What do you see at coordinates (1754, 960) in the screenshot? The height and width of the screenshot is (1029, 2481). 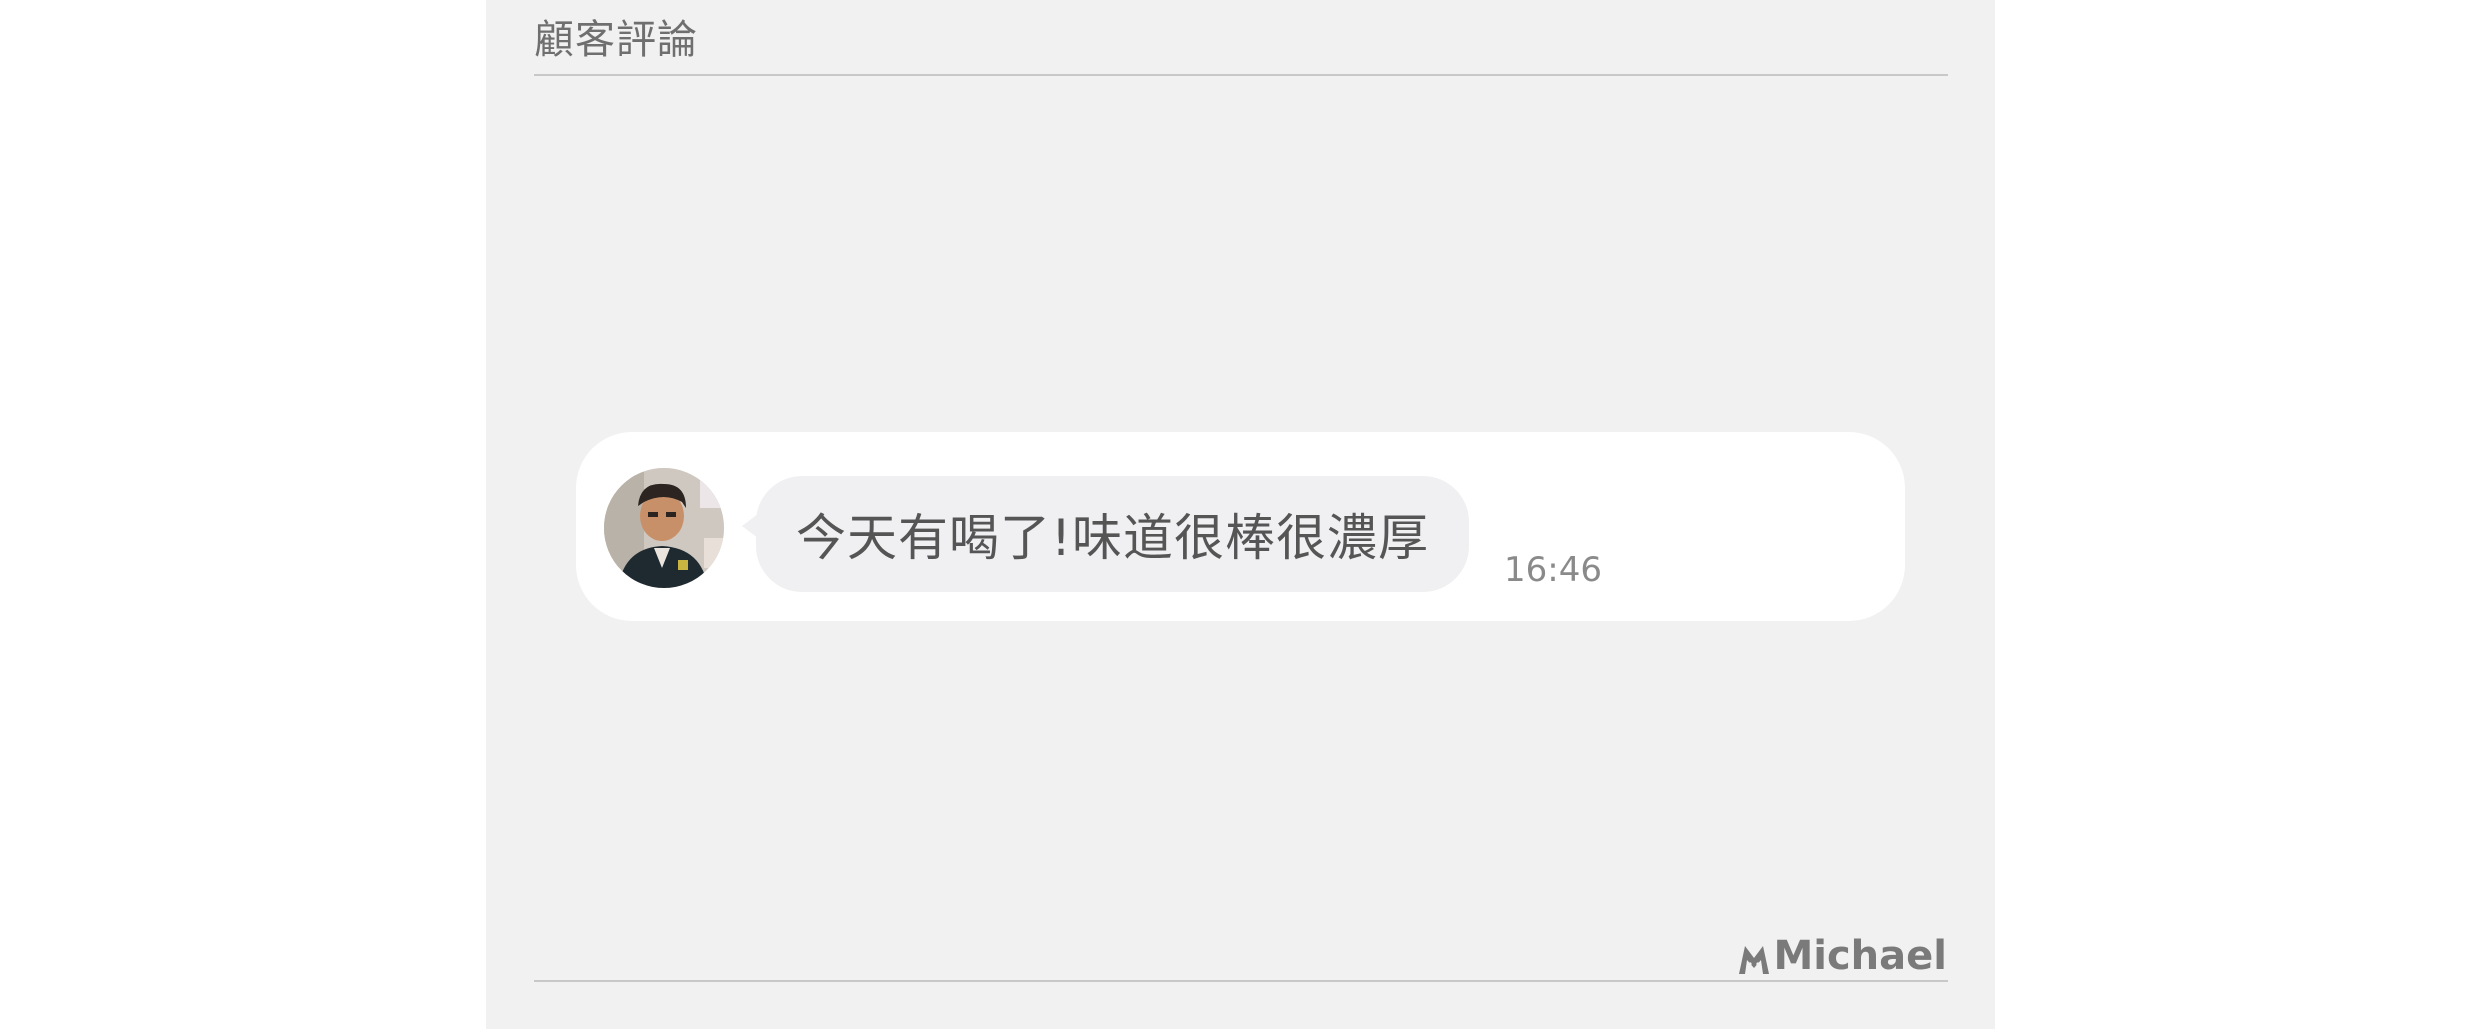 I see `cat-logo-icon` at bounding box center [1754, 960].